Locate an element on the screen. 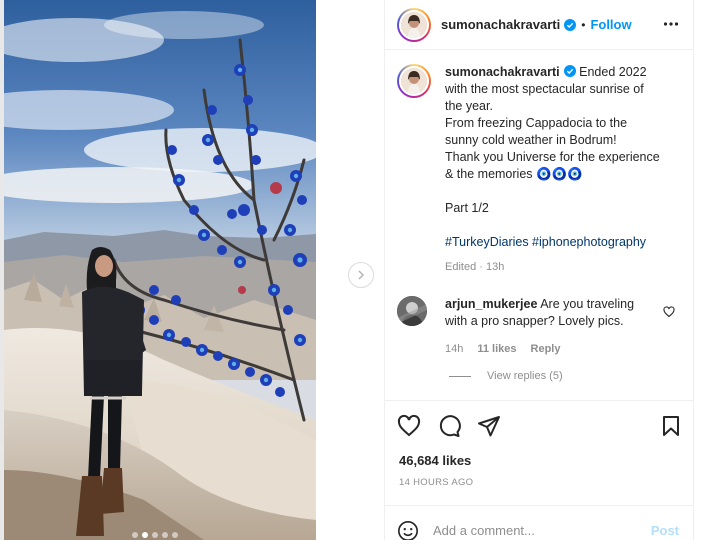 Image resolution: width=720 pixels, height=540 pixels. action-bar is located at coordinates (540, 425).